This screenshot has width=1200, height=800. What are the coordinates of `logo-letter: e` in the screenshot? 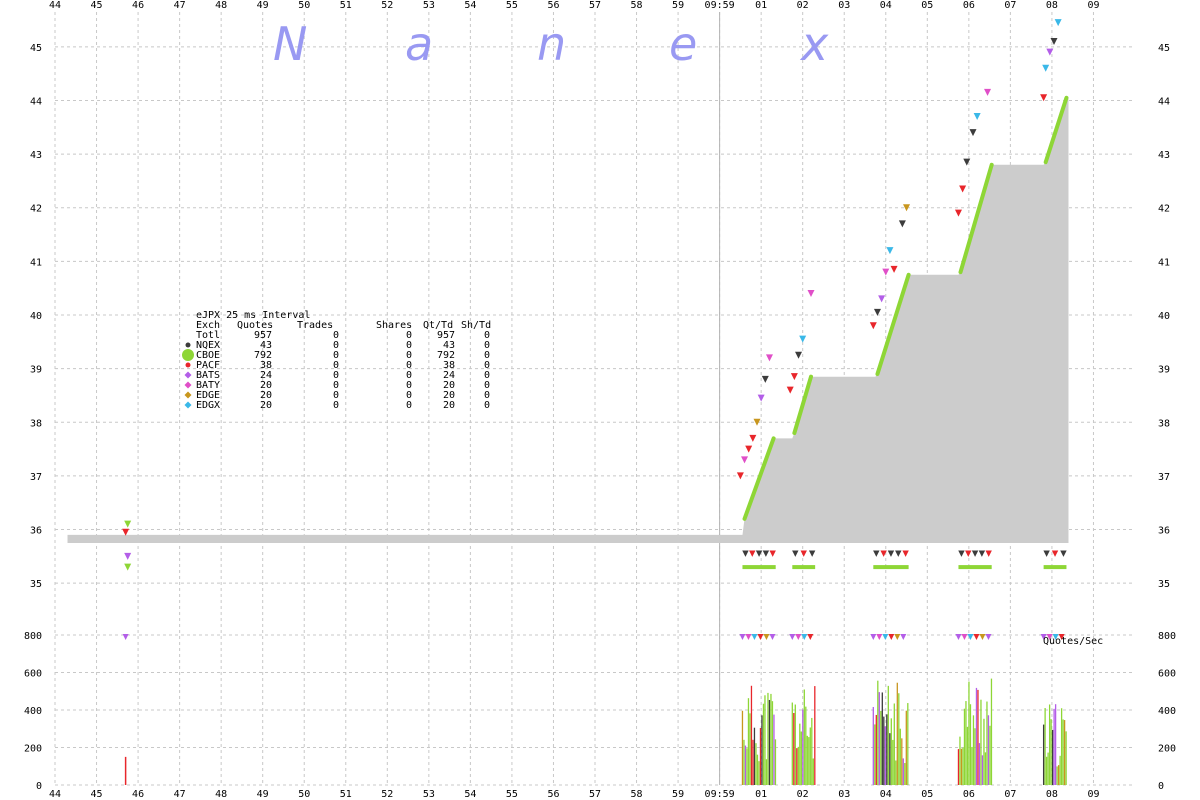 It's located at (683, 44).